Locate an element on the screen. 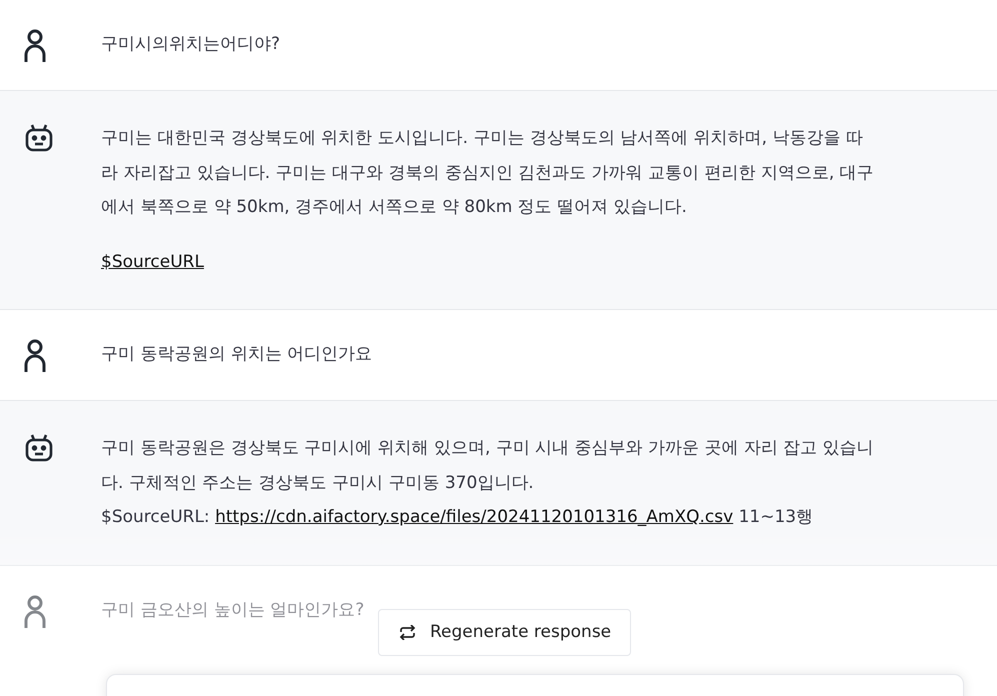 This screenshot has width=997, height=696. message-text: $SourceURL: https://cdn.aifactory.space/files/20241120101316_AmXQ.csv 11~13행 is located at coordinates (457, 517).